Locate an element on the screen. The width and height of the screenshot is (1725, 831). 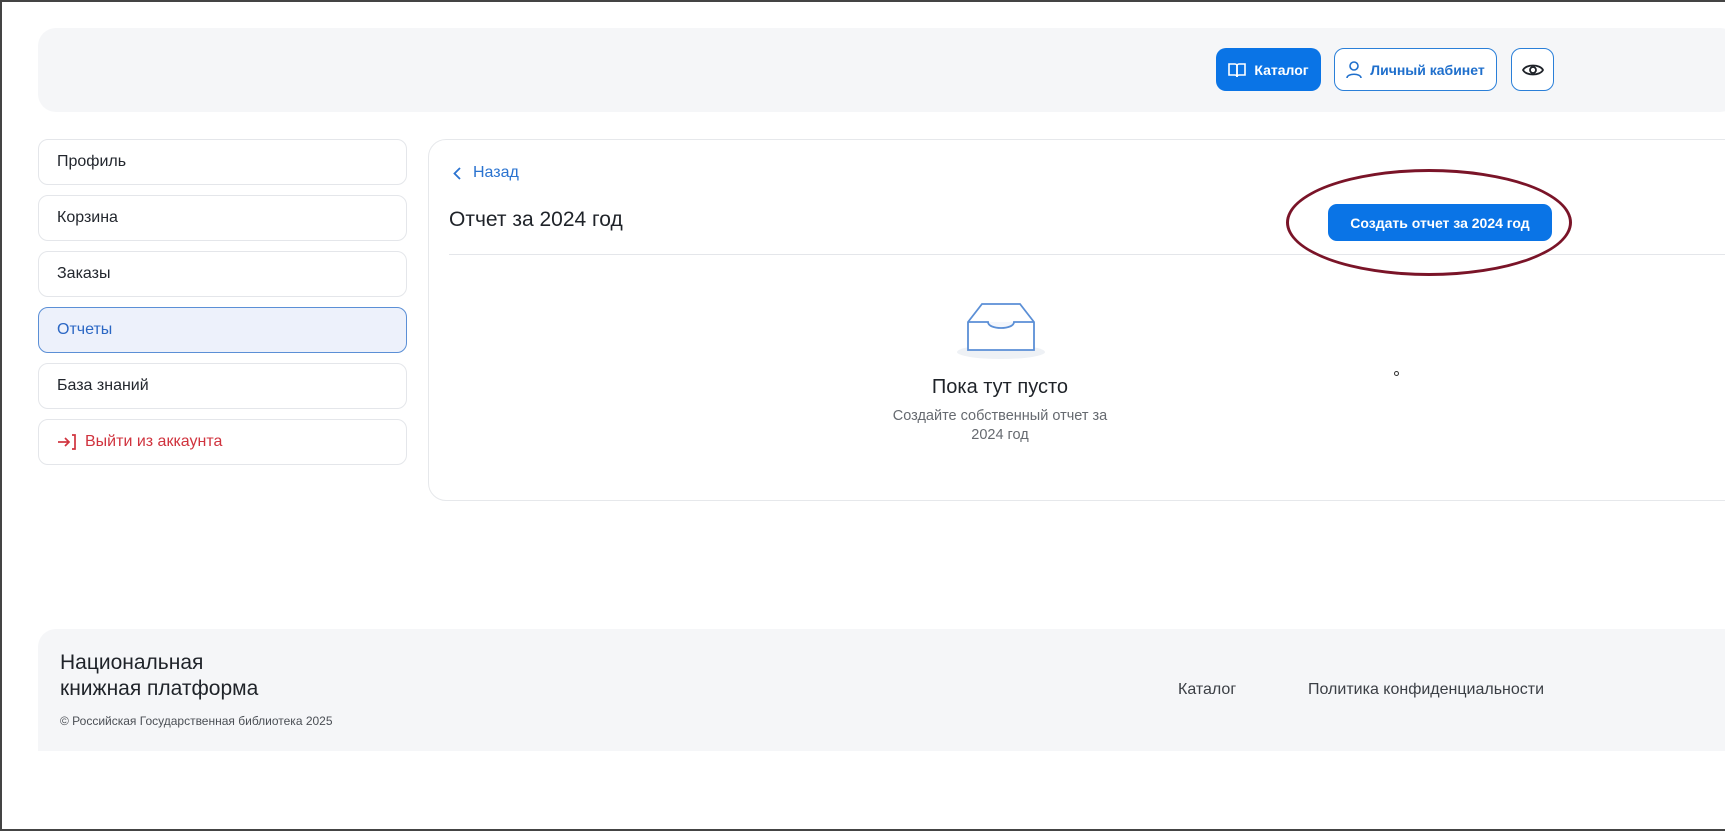
logout-button: Выйти из аккаунта is located at coordinates (222, 442).